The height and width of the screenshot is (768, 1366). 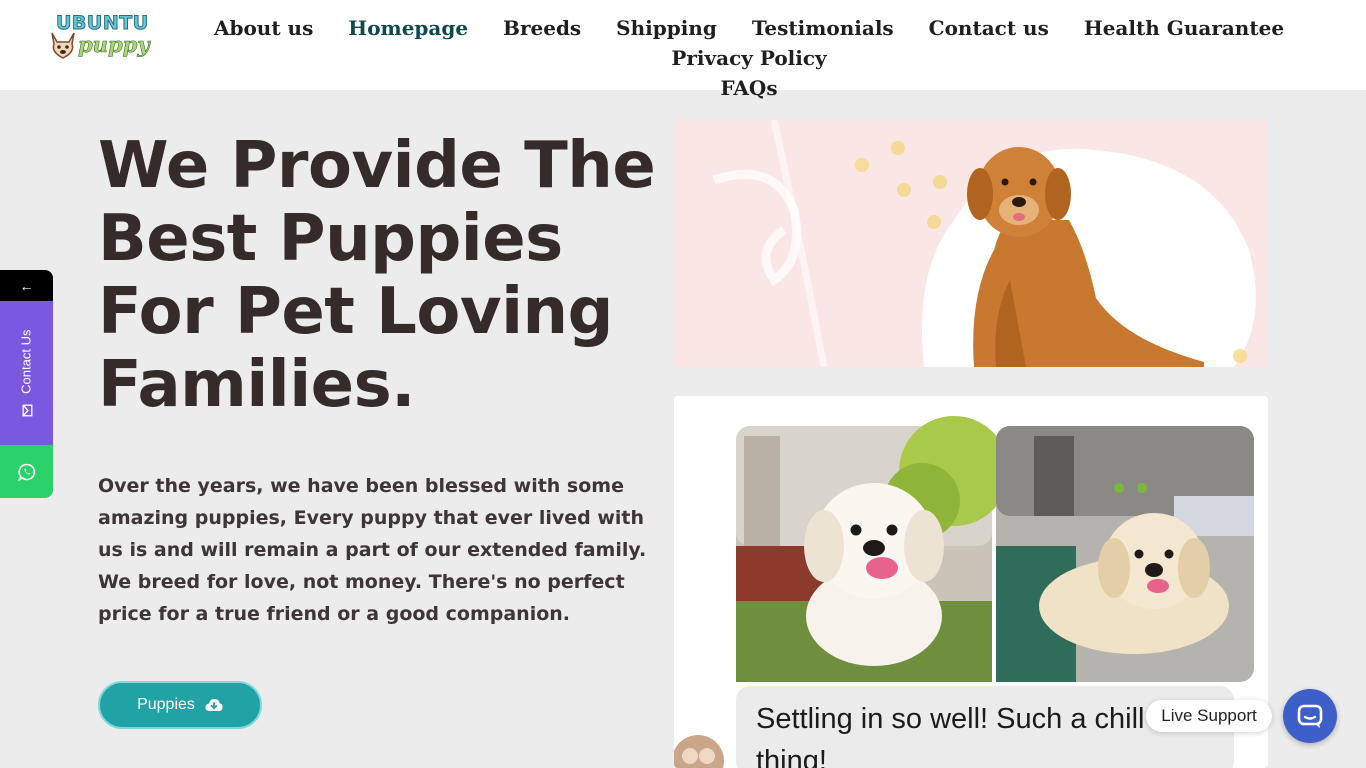 What do you see at coordinates (950, 735) in the screenshot?
I see `review-text: Settling in so well! Such a chill thing!` at bounding box center [950, 735].